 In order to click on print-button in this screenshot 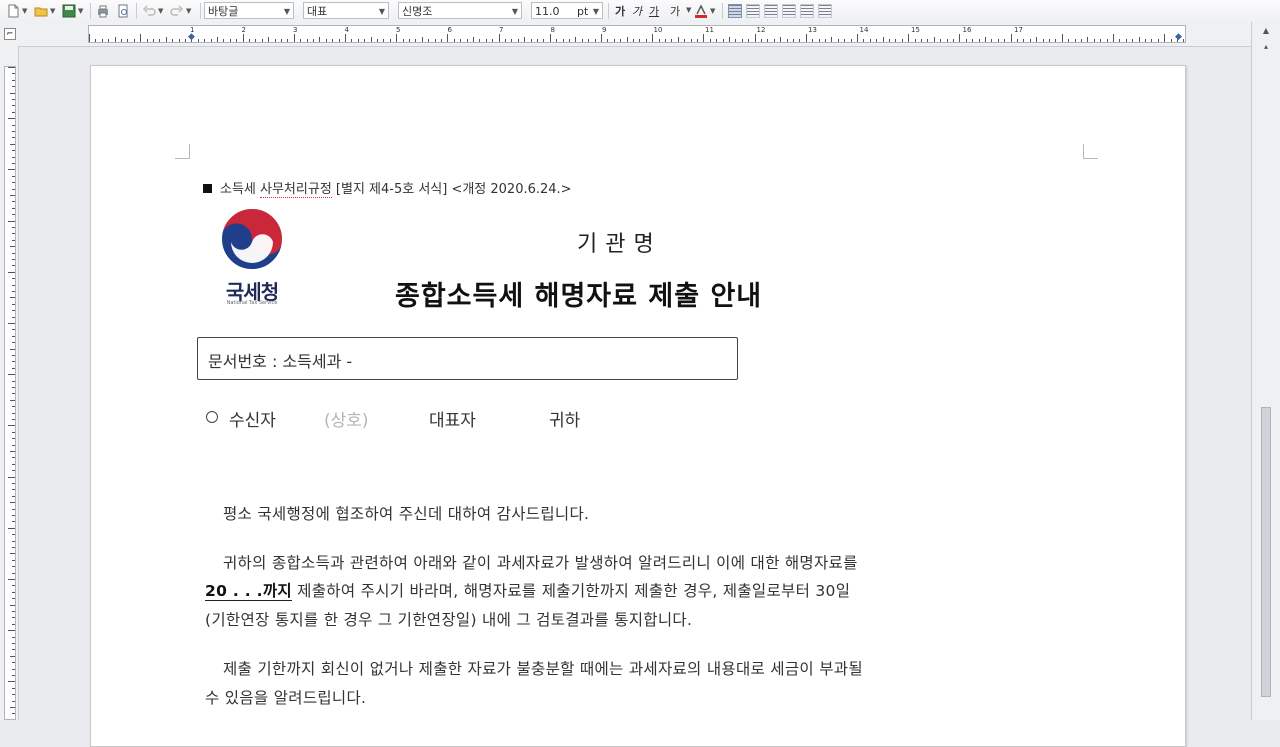, I will do `click(103, 11)`.